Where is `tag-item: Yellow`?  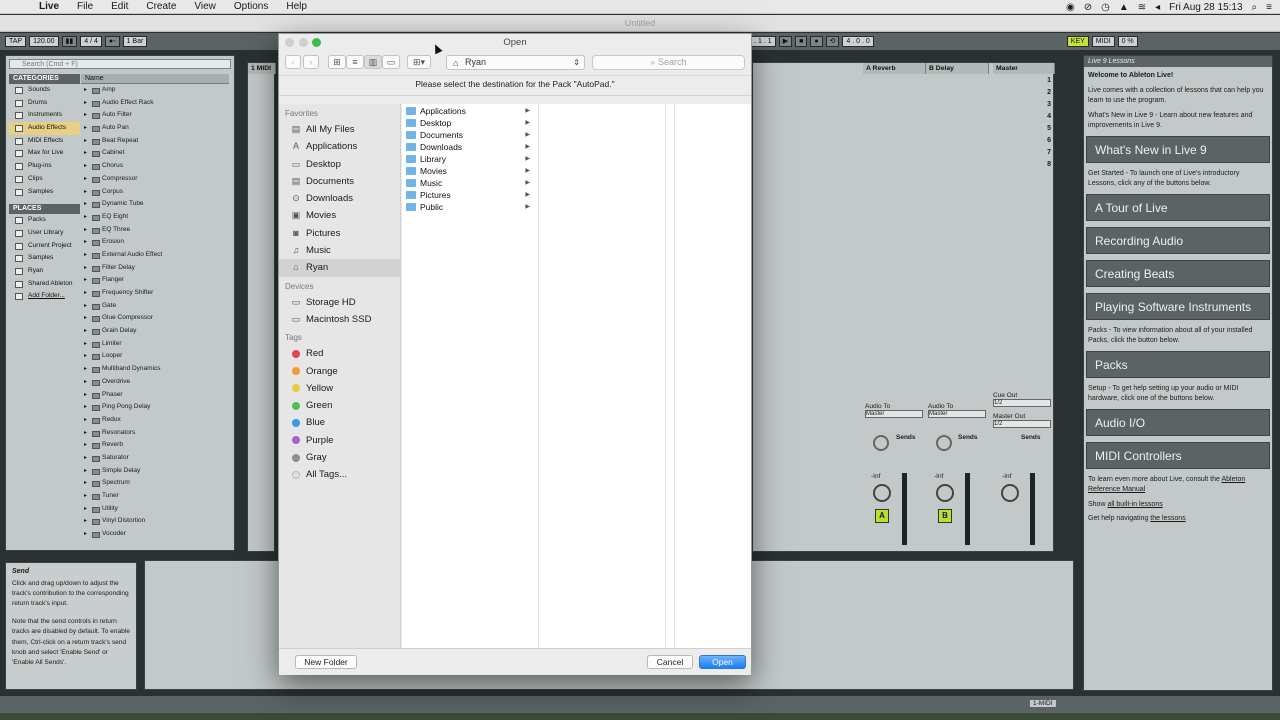
tag-item: Yellow is located at coordinates (339, 388).